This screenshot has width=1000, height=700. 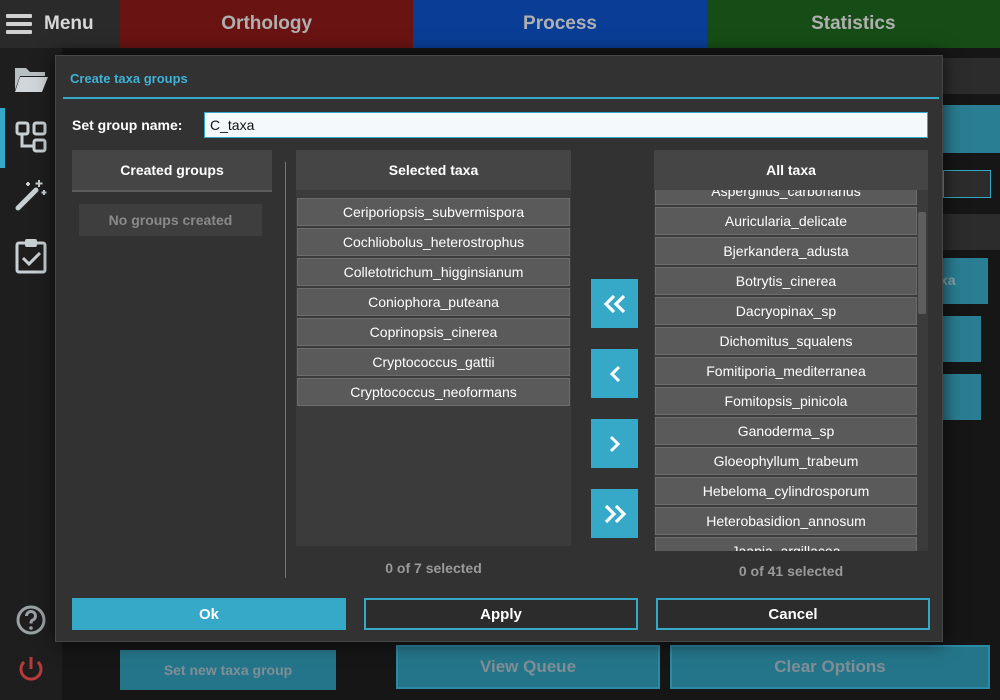 I want to click on double-chevron-left-icon, so click(x=614, y=303).